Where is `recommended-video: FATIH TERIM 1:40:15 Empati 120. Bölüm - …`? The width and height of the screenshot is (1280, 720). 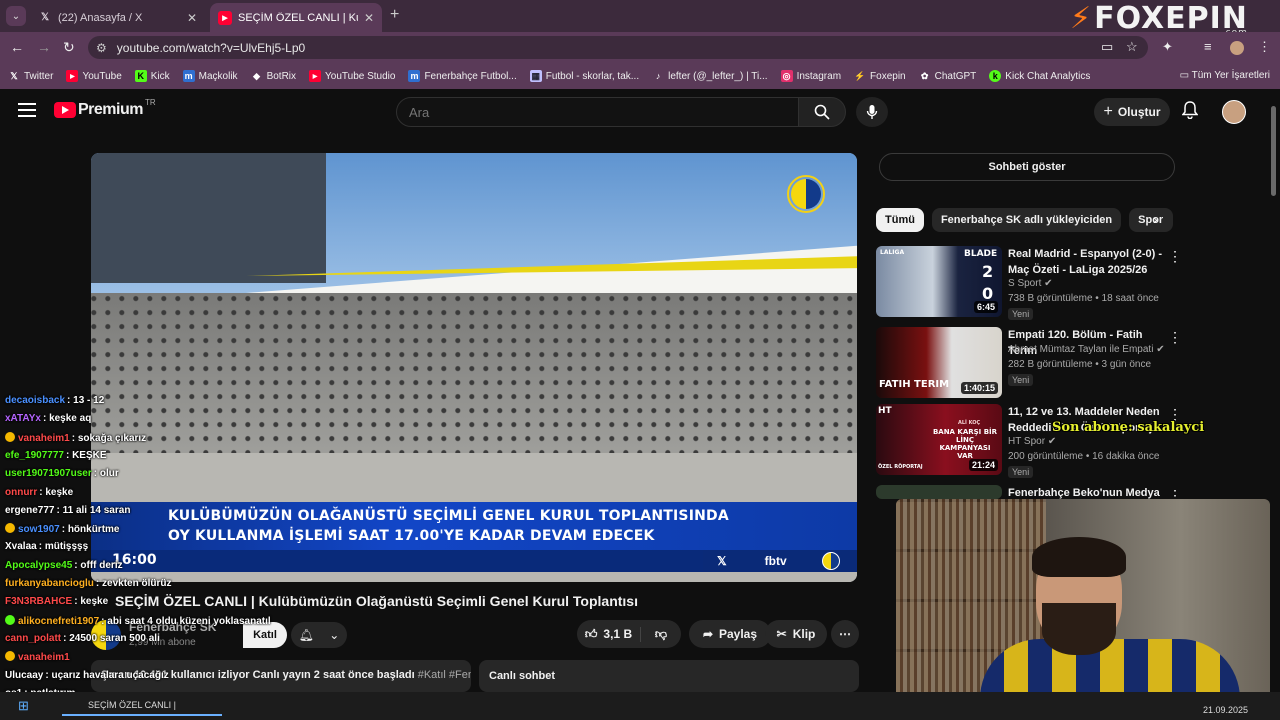
recommended-video: FATIH TERIM 1:40:15 Empati 120. Bölüm - … is located at coordinates (1030, 363).